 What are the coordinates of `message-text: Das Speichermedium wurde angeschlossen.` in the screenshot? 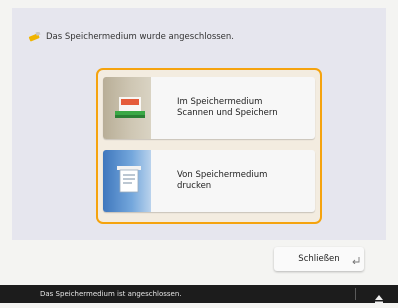 It's located at (140, 37).